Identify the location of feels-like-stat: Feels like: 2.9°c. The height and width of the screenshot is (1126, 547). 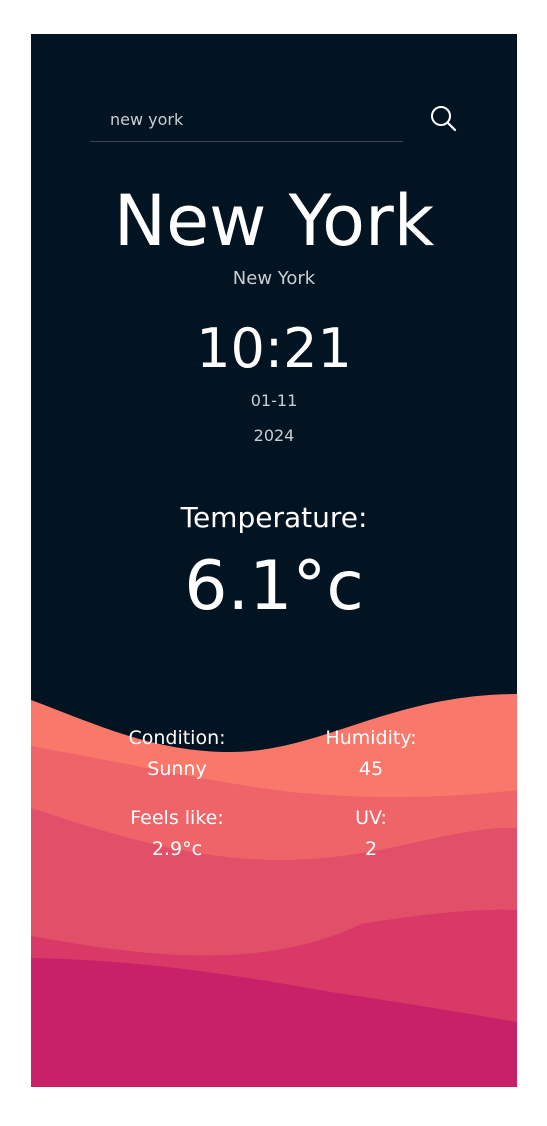
(177, 833).